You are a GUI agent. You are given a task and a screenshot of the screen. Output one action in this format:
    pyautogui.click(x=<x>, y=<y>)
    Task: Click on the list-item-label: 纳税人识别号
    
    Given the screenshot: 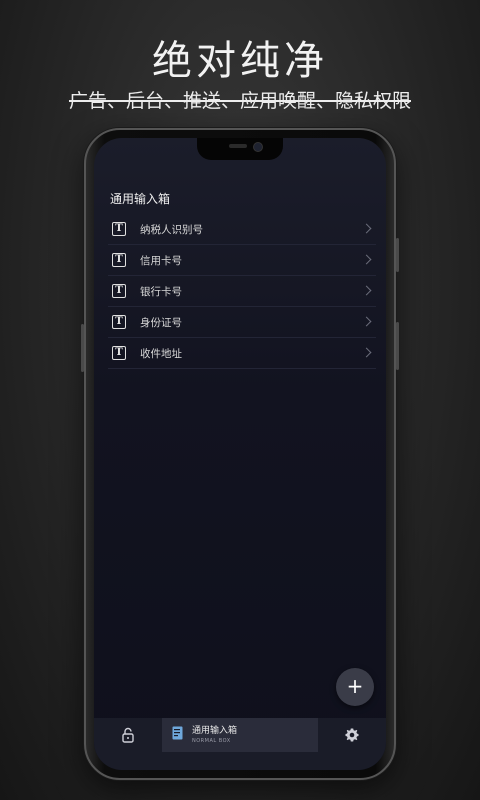 What is the action you would take?
    pyautogui.click(x=171, y=229)
    